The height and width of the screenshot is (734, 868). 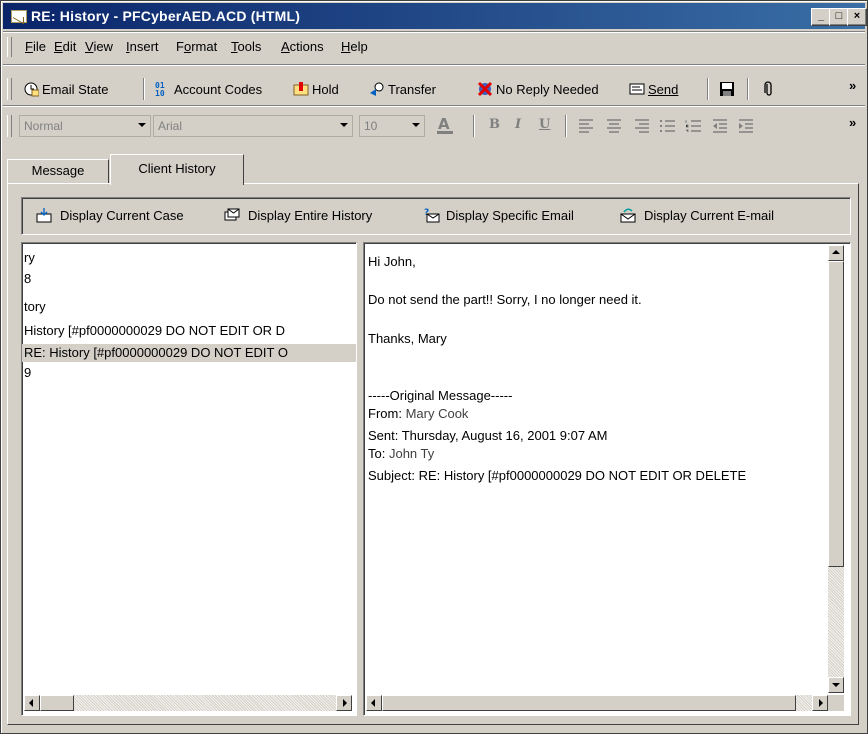 What do you see at coordinates (839, 17) in the screenshot?
I see `maximize-button: □` at bounding box center [839, 17].